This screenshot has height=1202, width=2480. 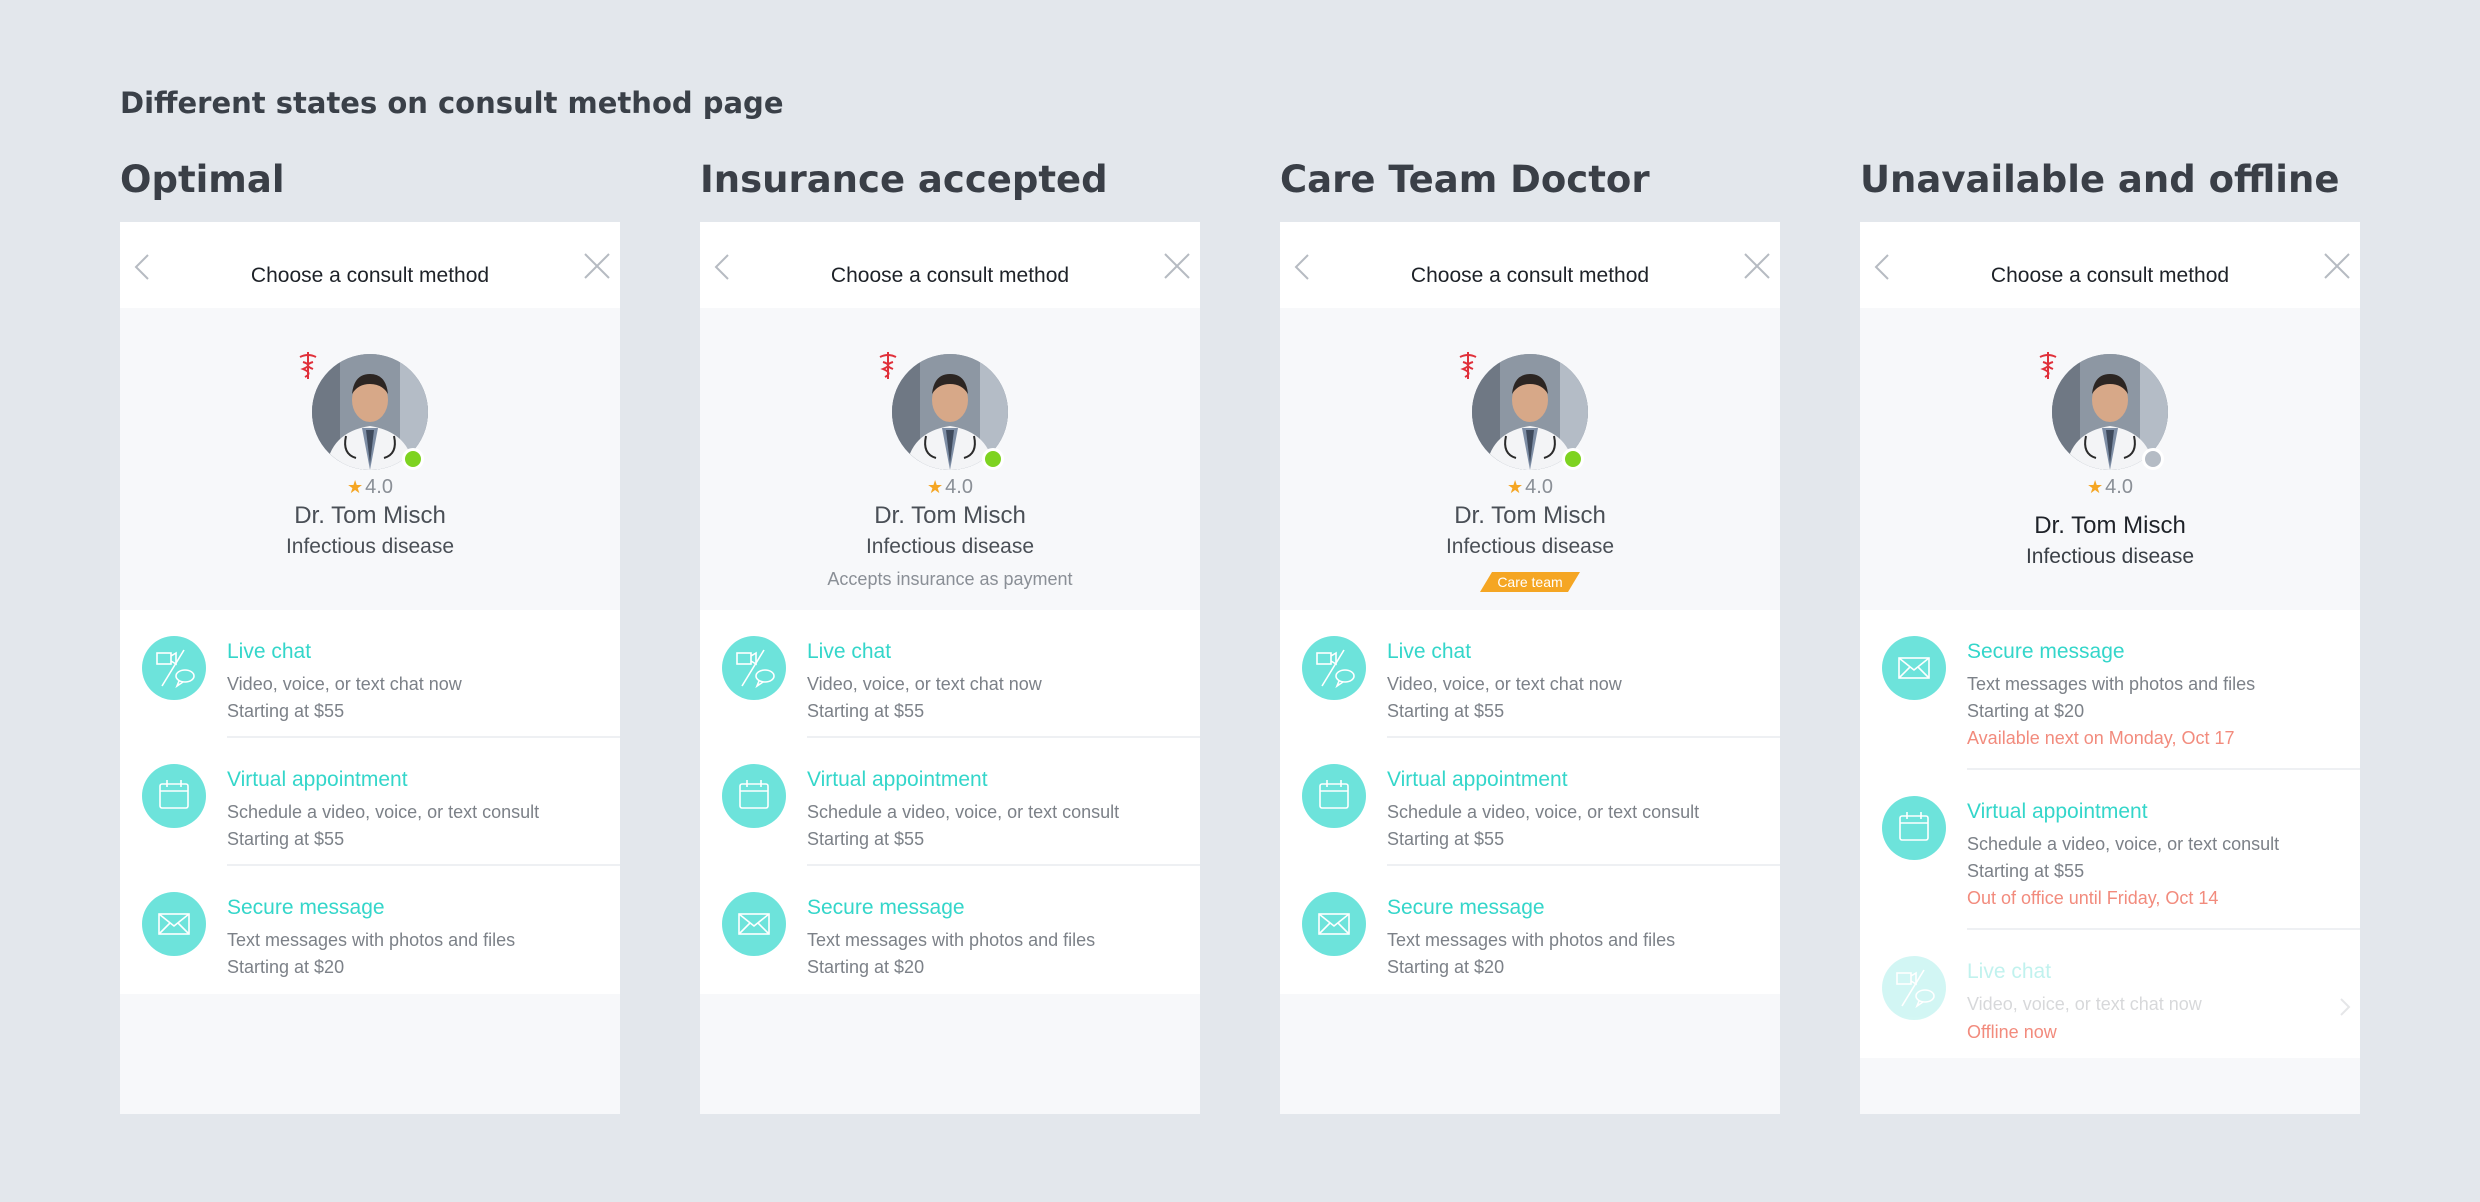 What do you see at coordinates (904, 179) in the screenshot?
I see `state-title: Insurance accepted` at bounding box center [904, 179].